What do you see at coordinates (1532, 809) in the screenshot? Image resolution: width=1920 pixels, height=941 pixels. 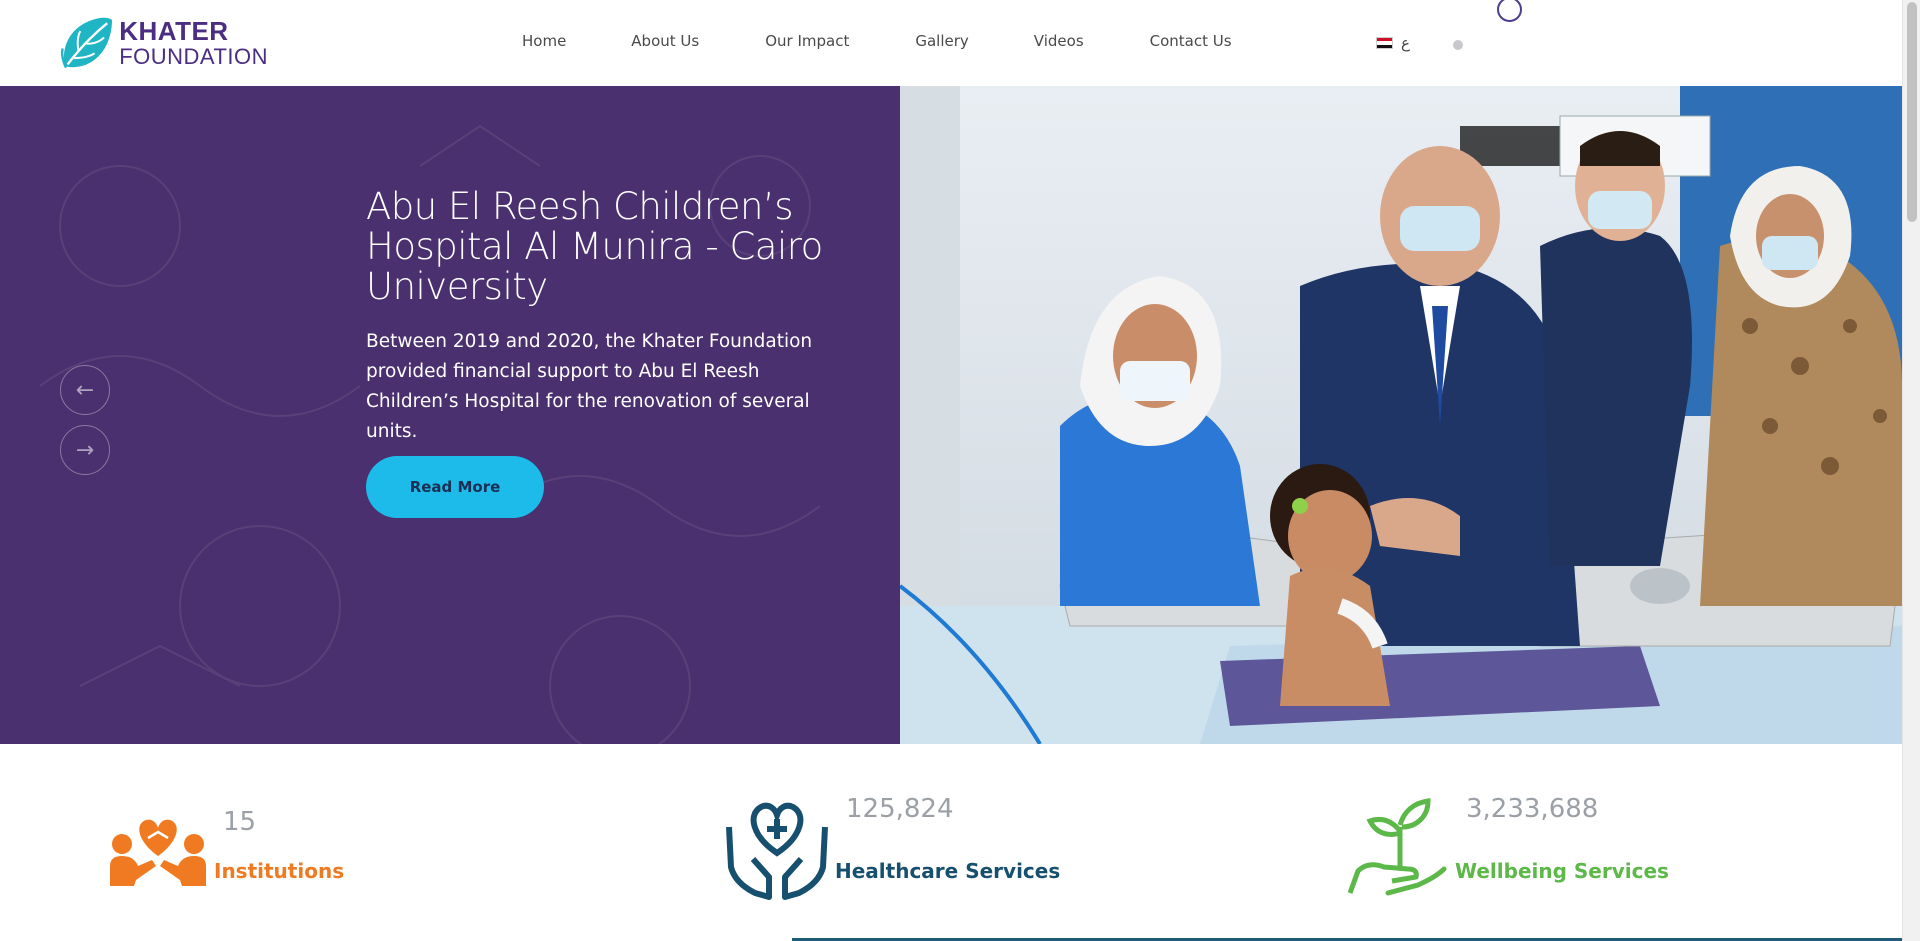 I see `stat-value: 3,233,688` at bounding box center [1532, 809].